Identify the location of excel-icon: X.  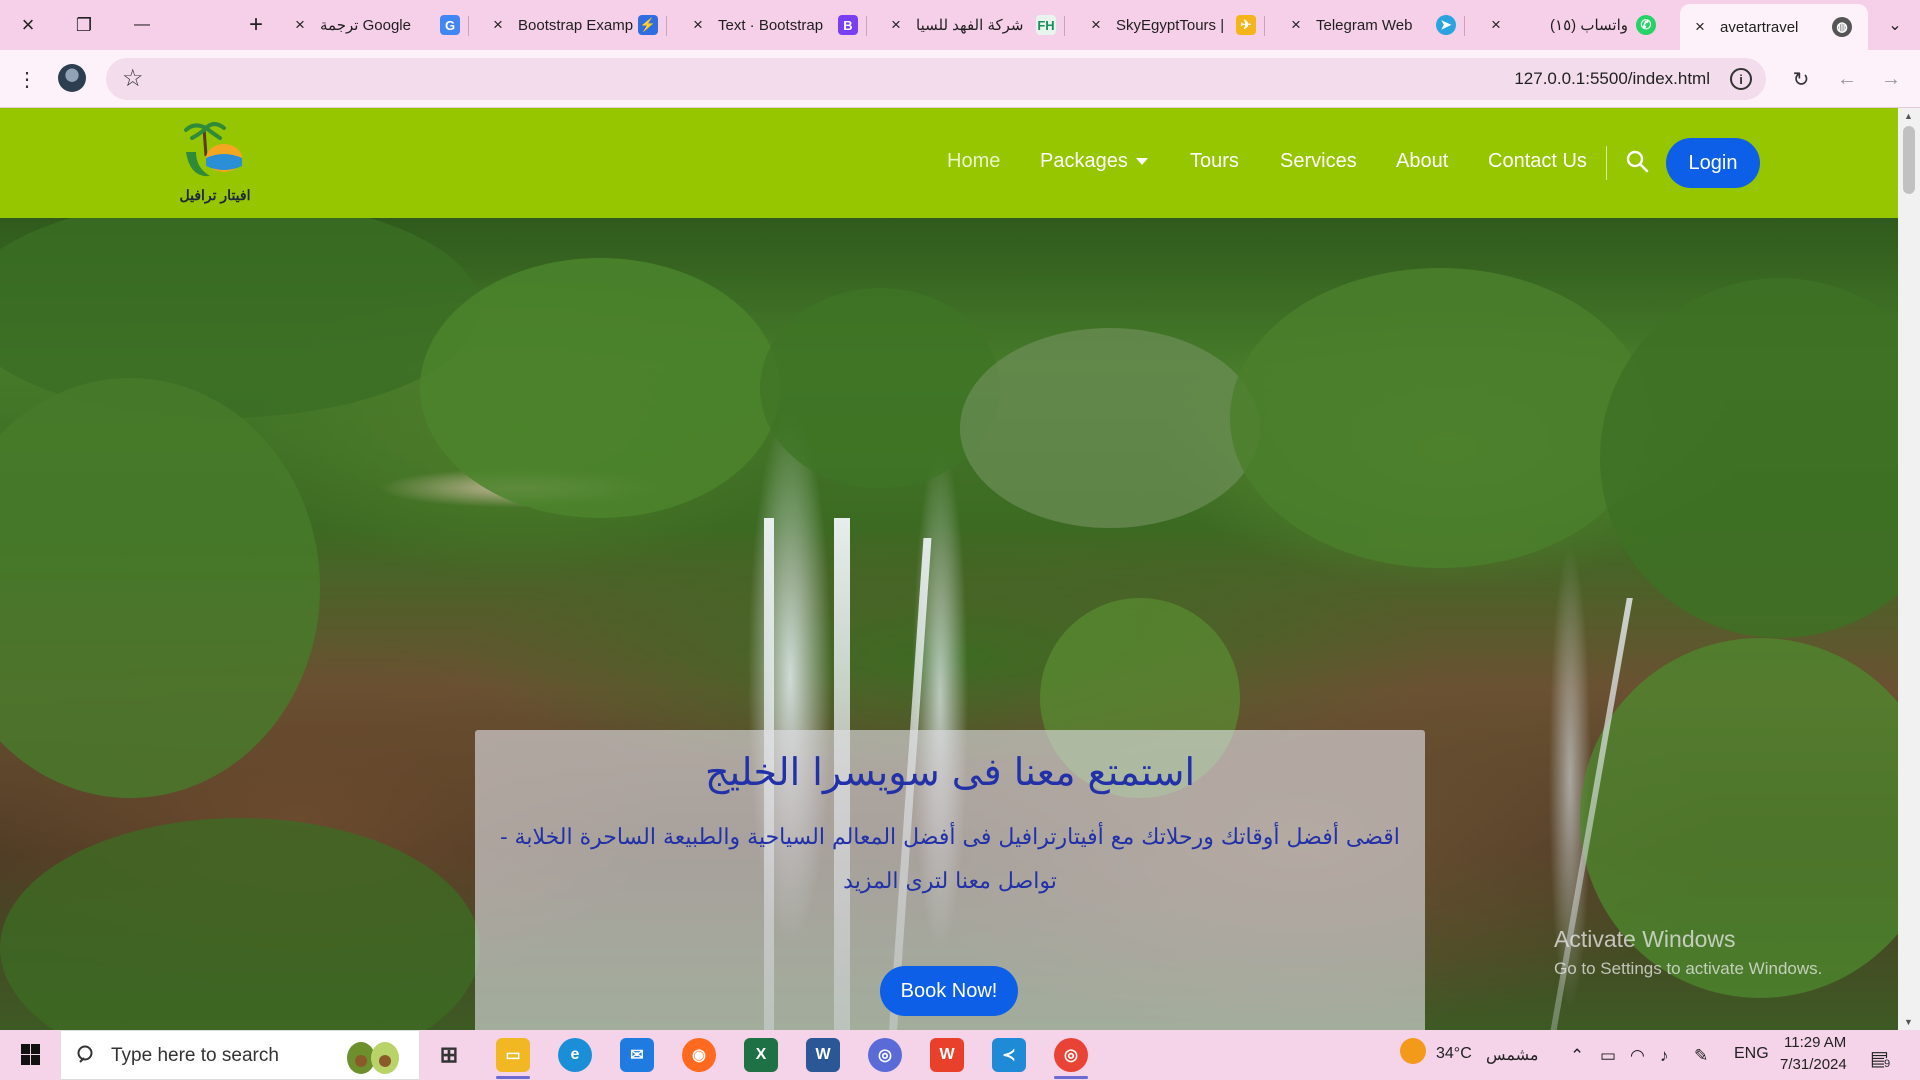
(761, 1055).